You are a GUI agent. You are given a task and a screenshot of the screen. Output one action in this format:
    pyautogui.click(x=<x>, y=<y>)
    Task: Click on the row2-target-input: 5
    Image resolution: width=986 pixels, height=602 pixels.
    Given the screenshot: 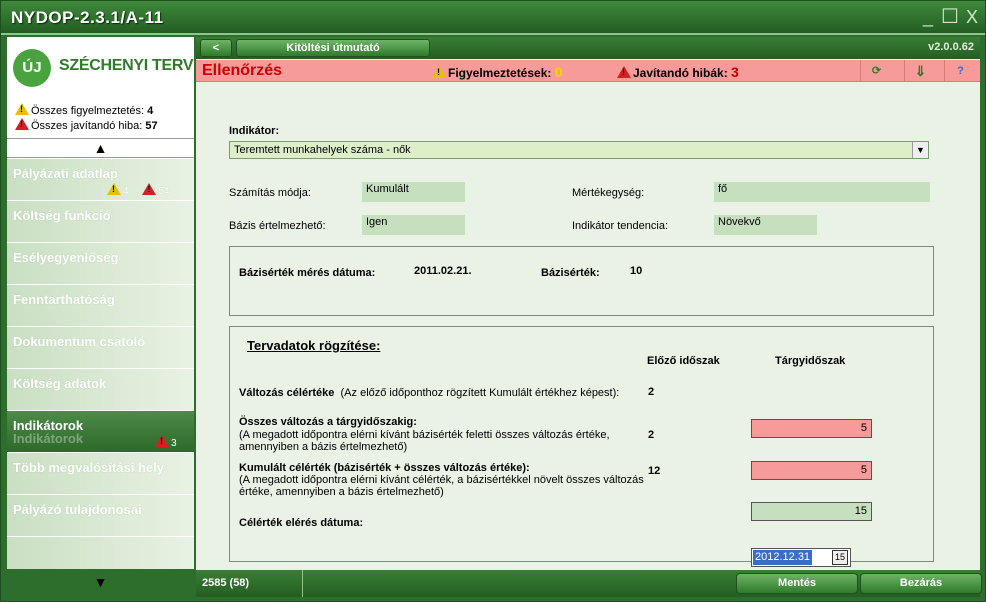 What is the action you would take?
    pyautogui.click(x=811, y=470)
    